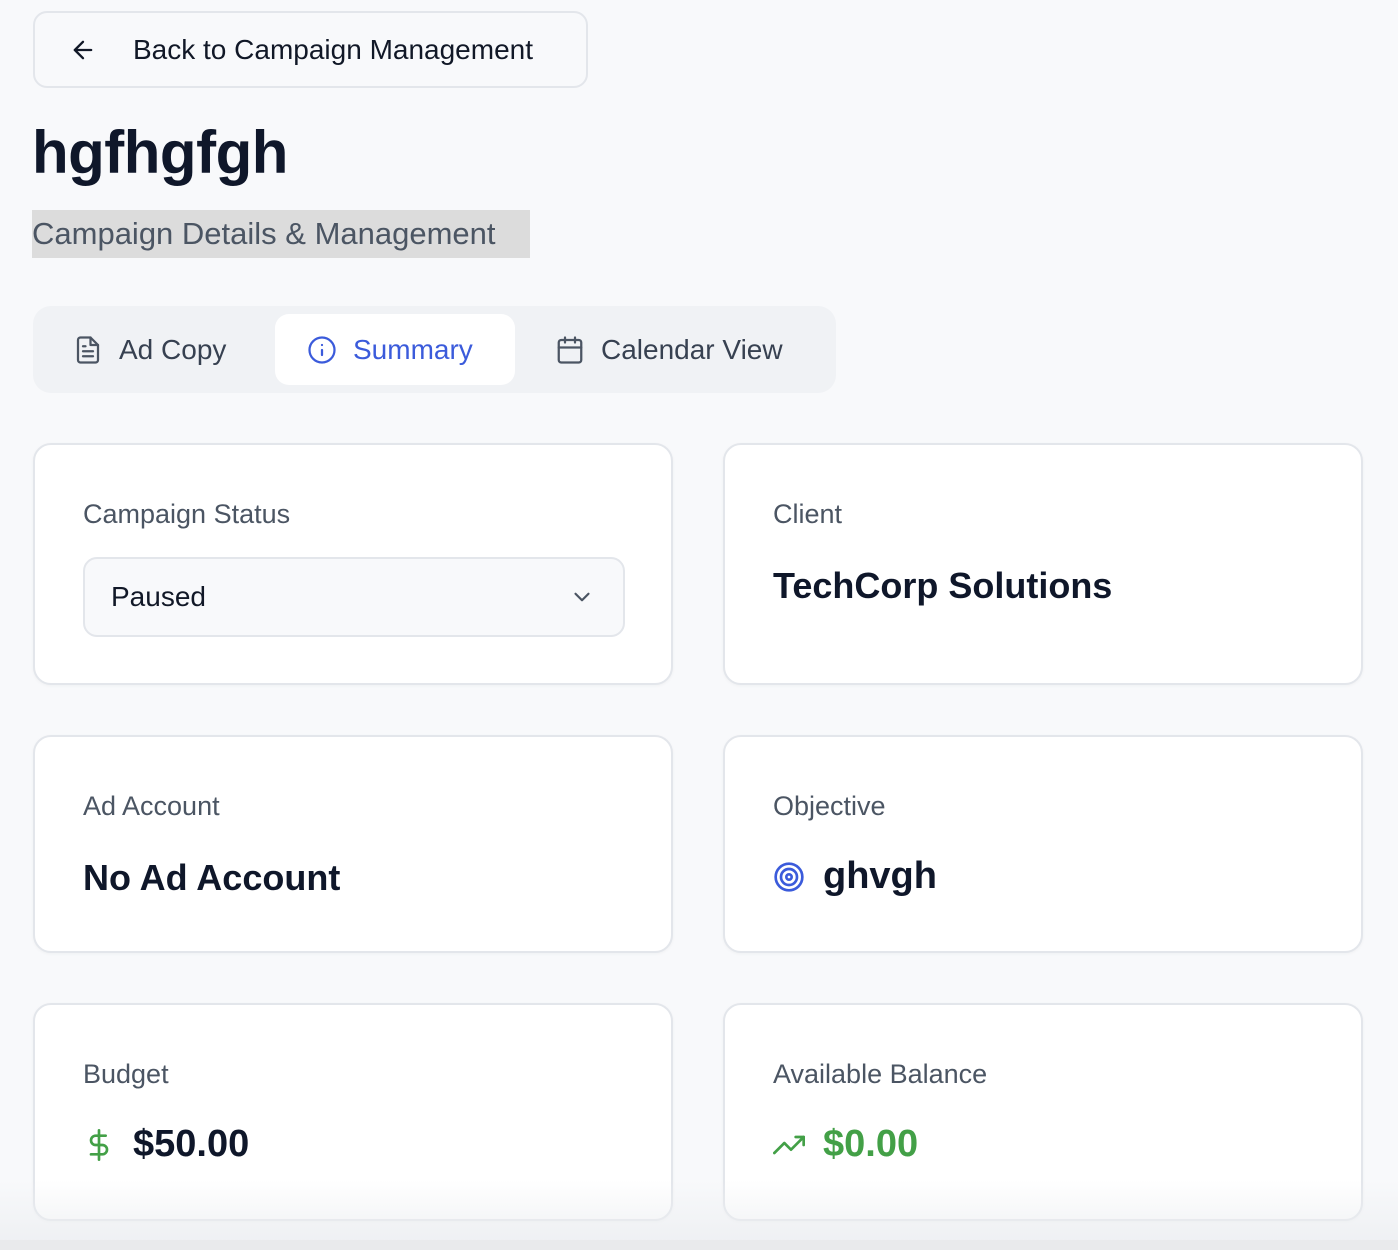  I want to click on info-icon, so click(322, 349).